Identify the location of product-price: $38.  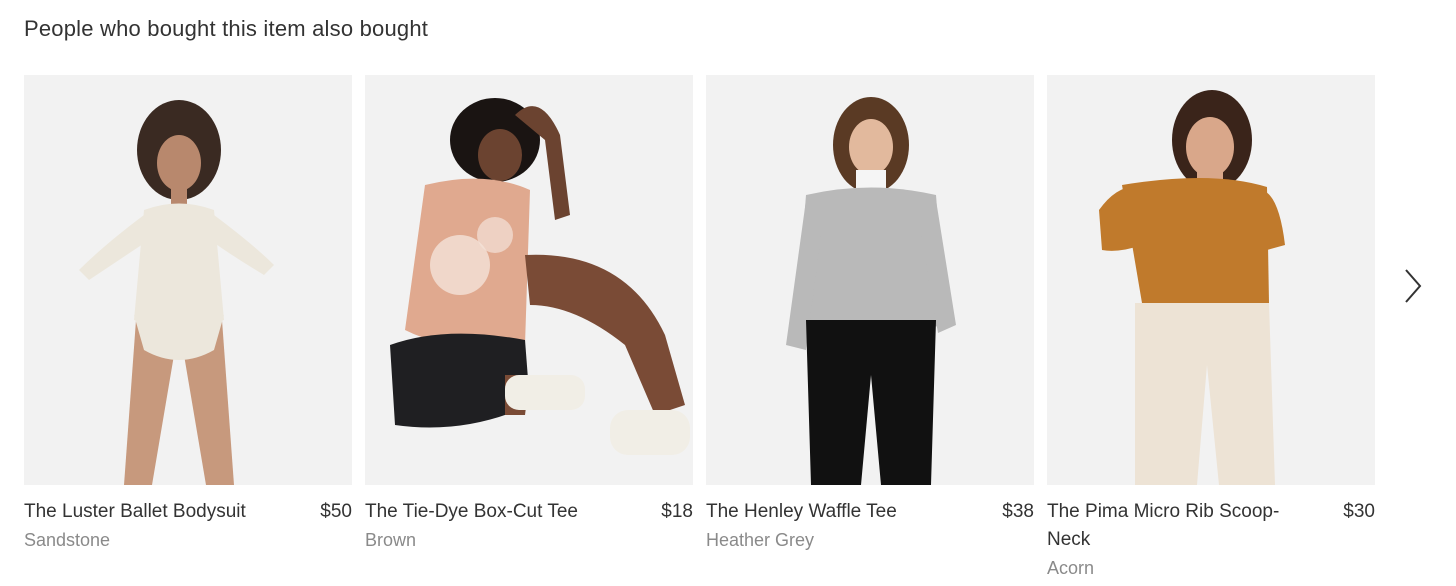
(1018, 511).